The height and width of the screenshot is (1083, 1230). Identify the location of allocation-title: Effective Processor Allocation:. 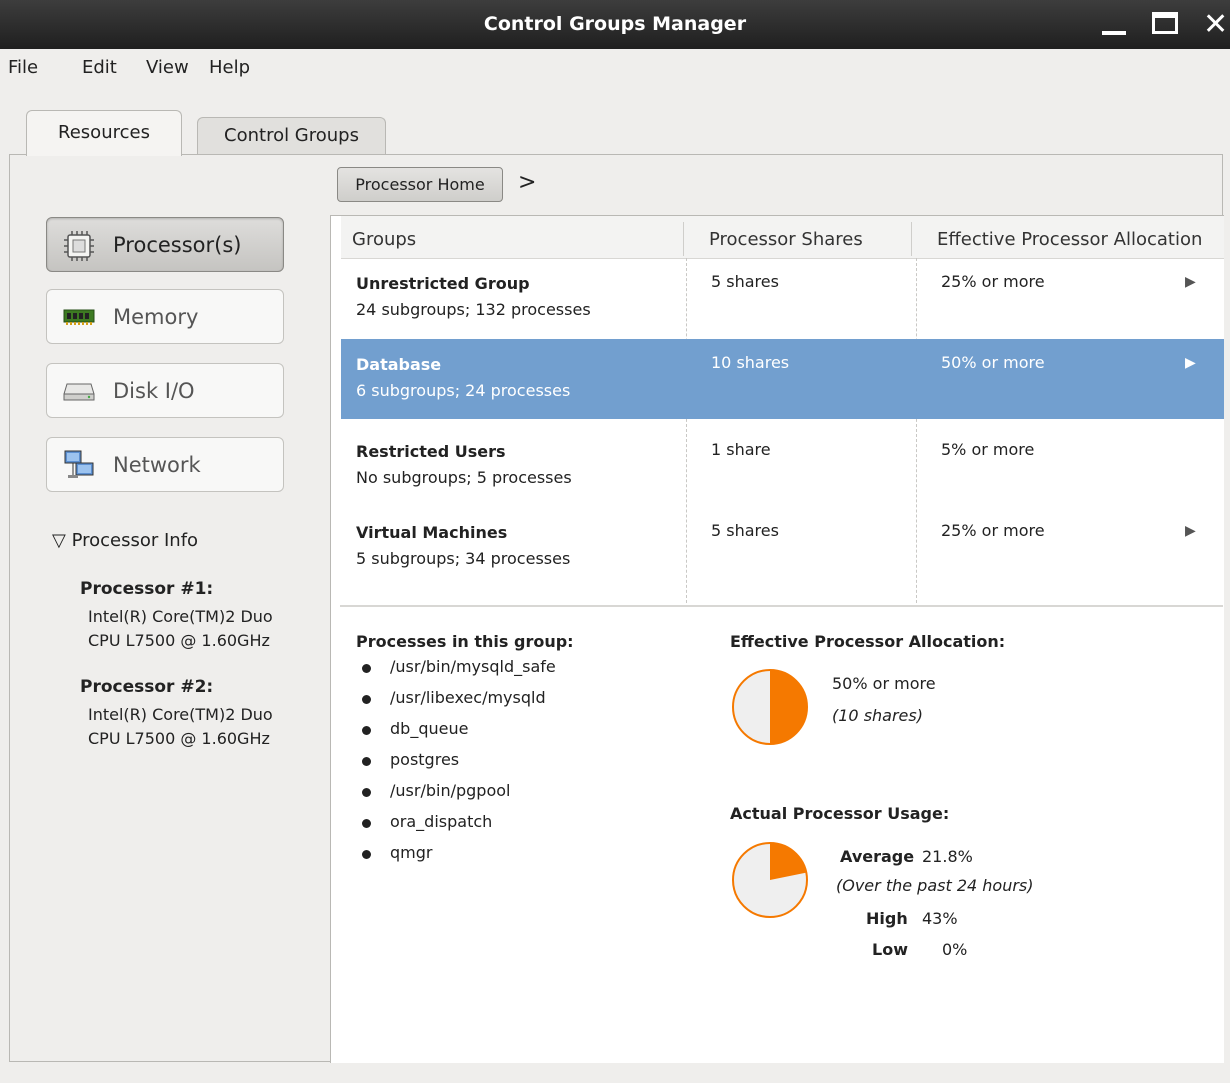
(868, 641).